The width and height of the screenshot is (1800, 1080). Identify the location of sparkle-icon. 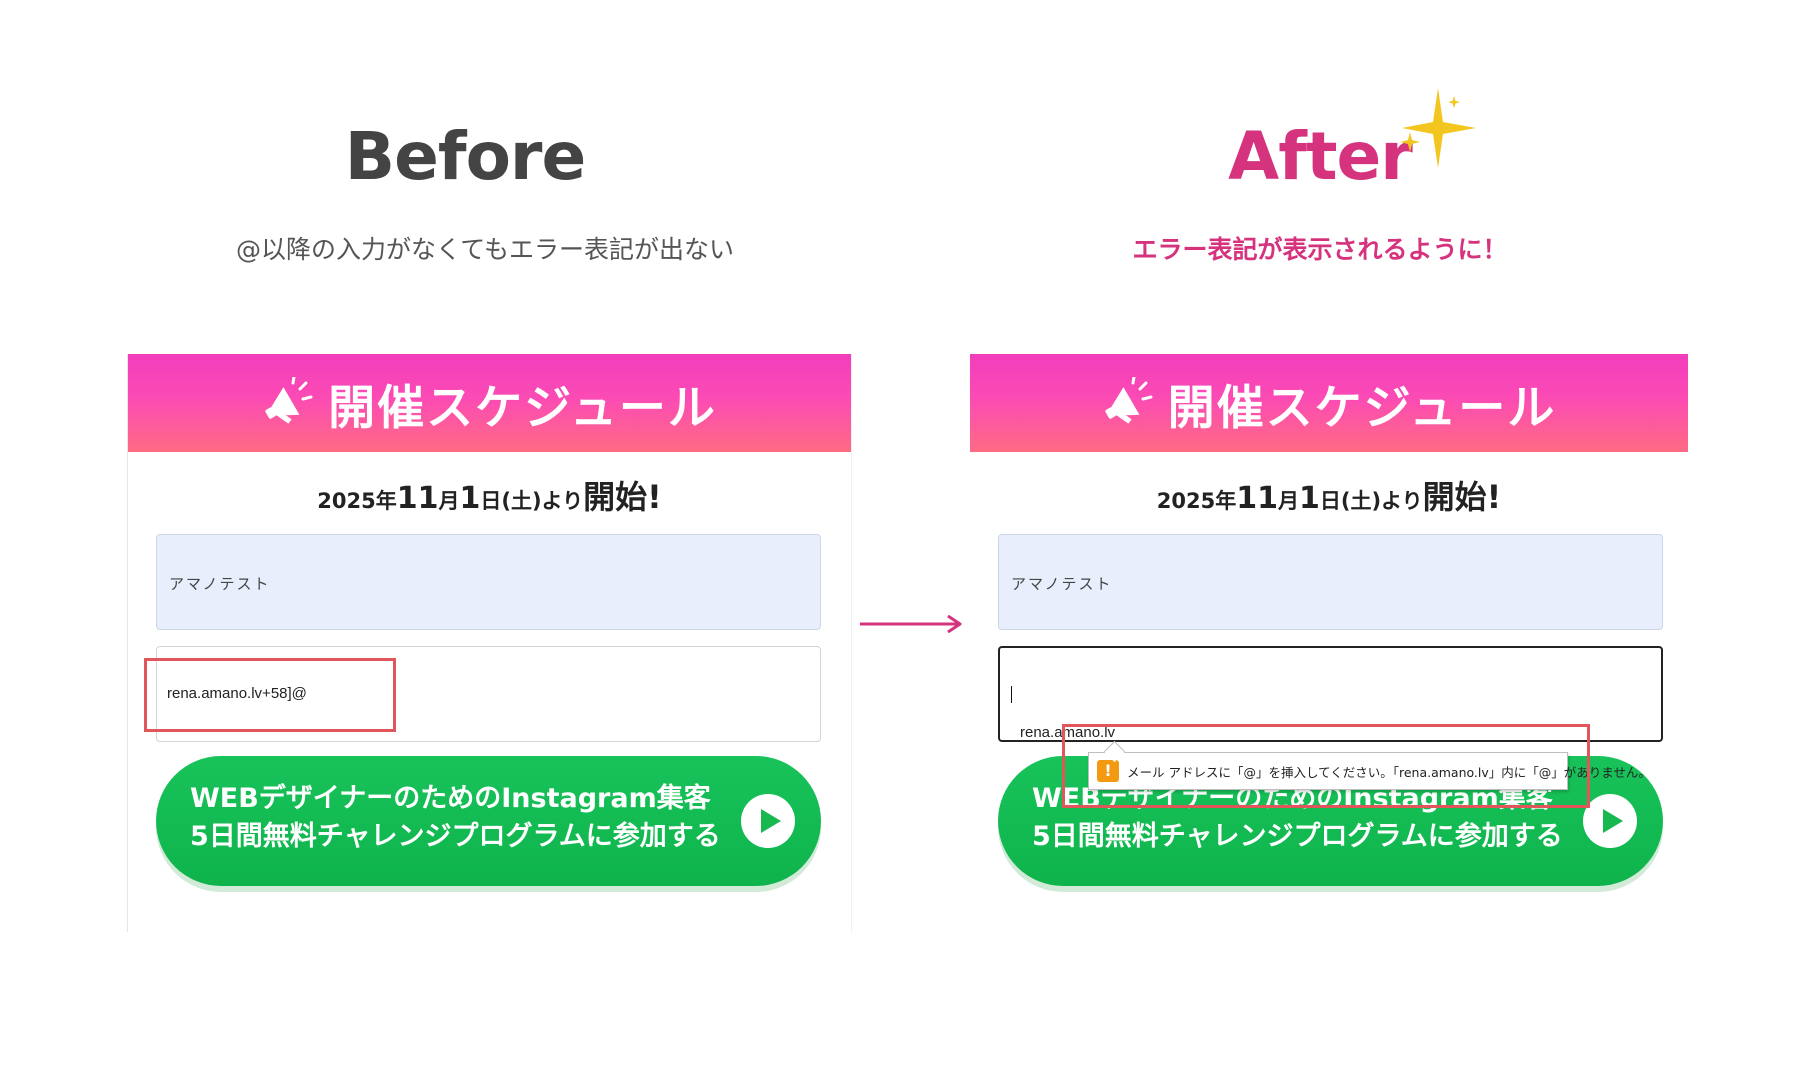
(1438, 128).